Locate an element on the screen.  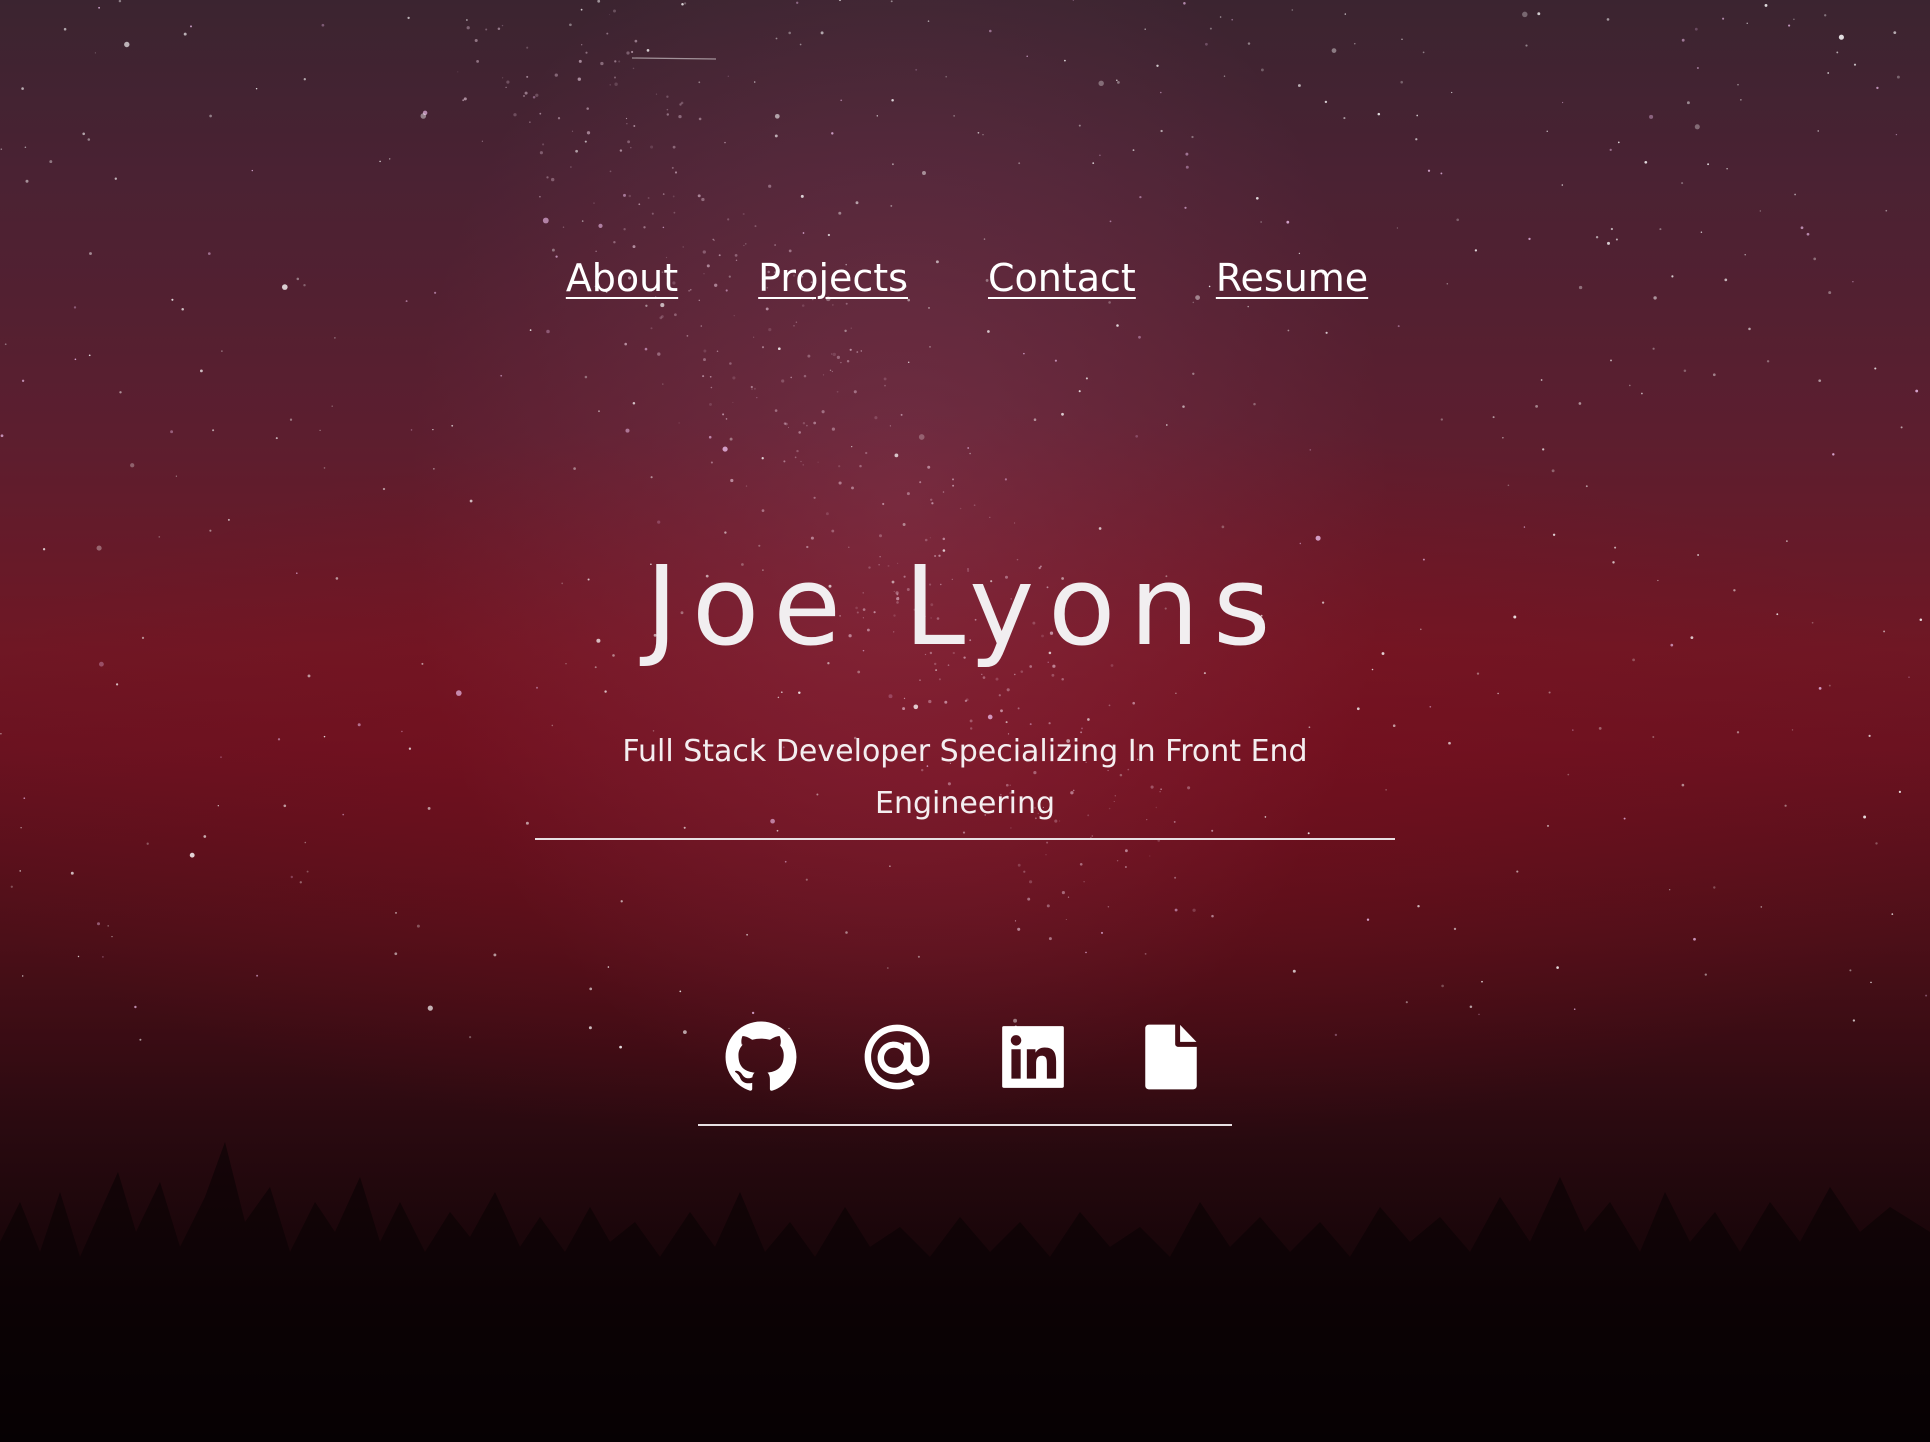
nav-link-about: About is located at coordinates (622, 278).